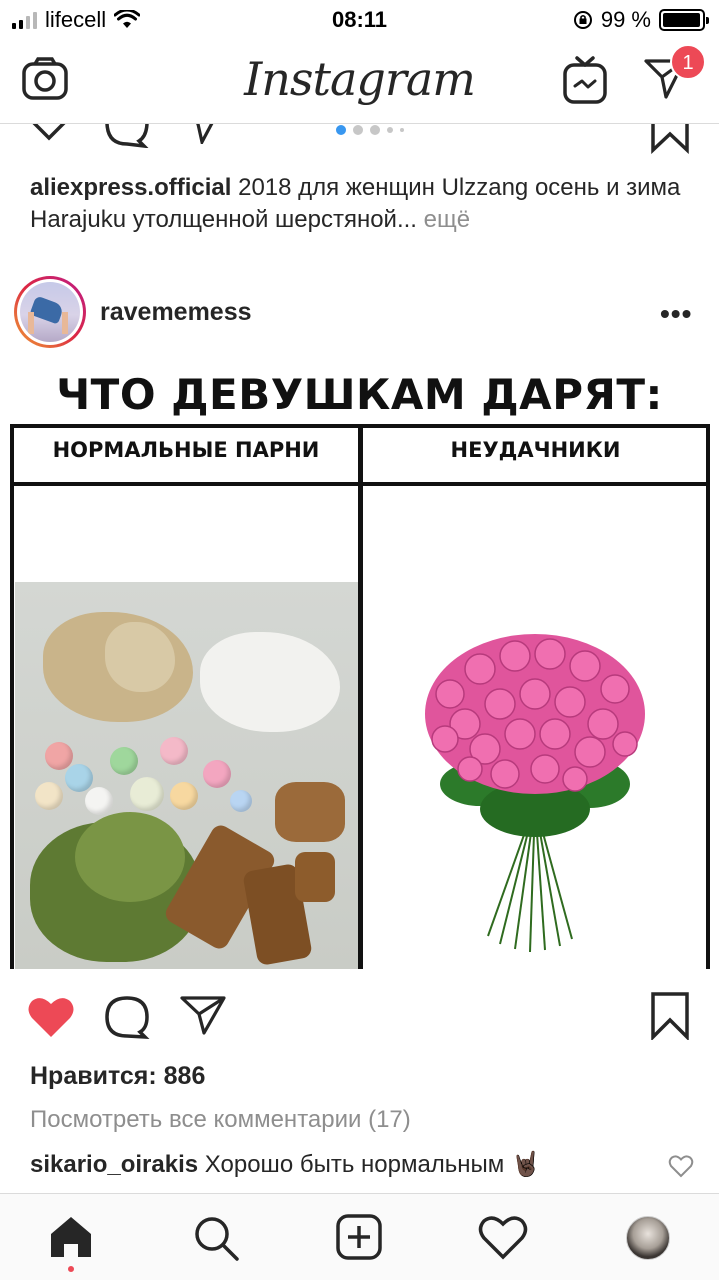 This screenshot has height=1280, width=719. What do you see at coordinates (186, 450) in the screenshot?
I see `meme-left-header: НОРМАЛЬНЫЕ ПАРНИ` at bounding box center [186, 450].